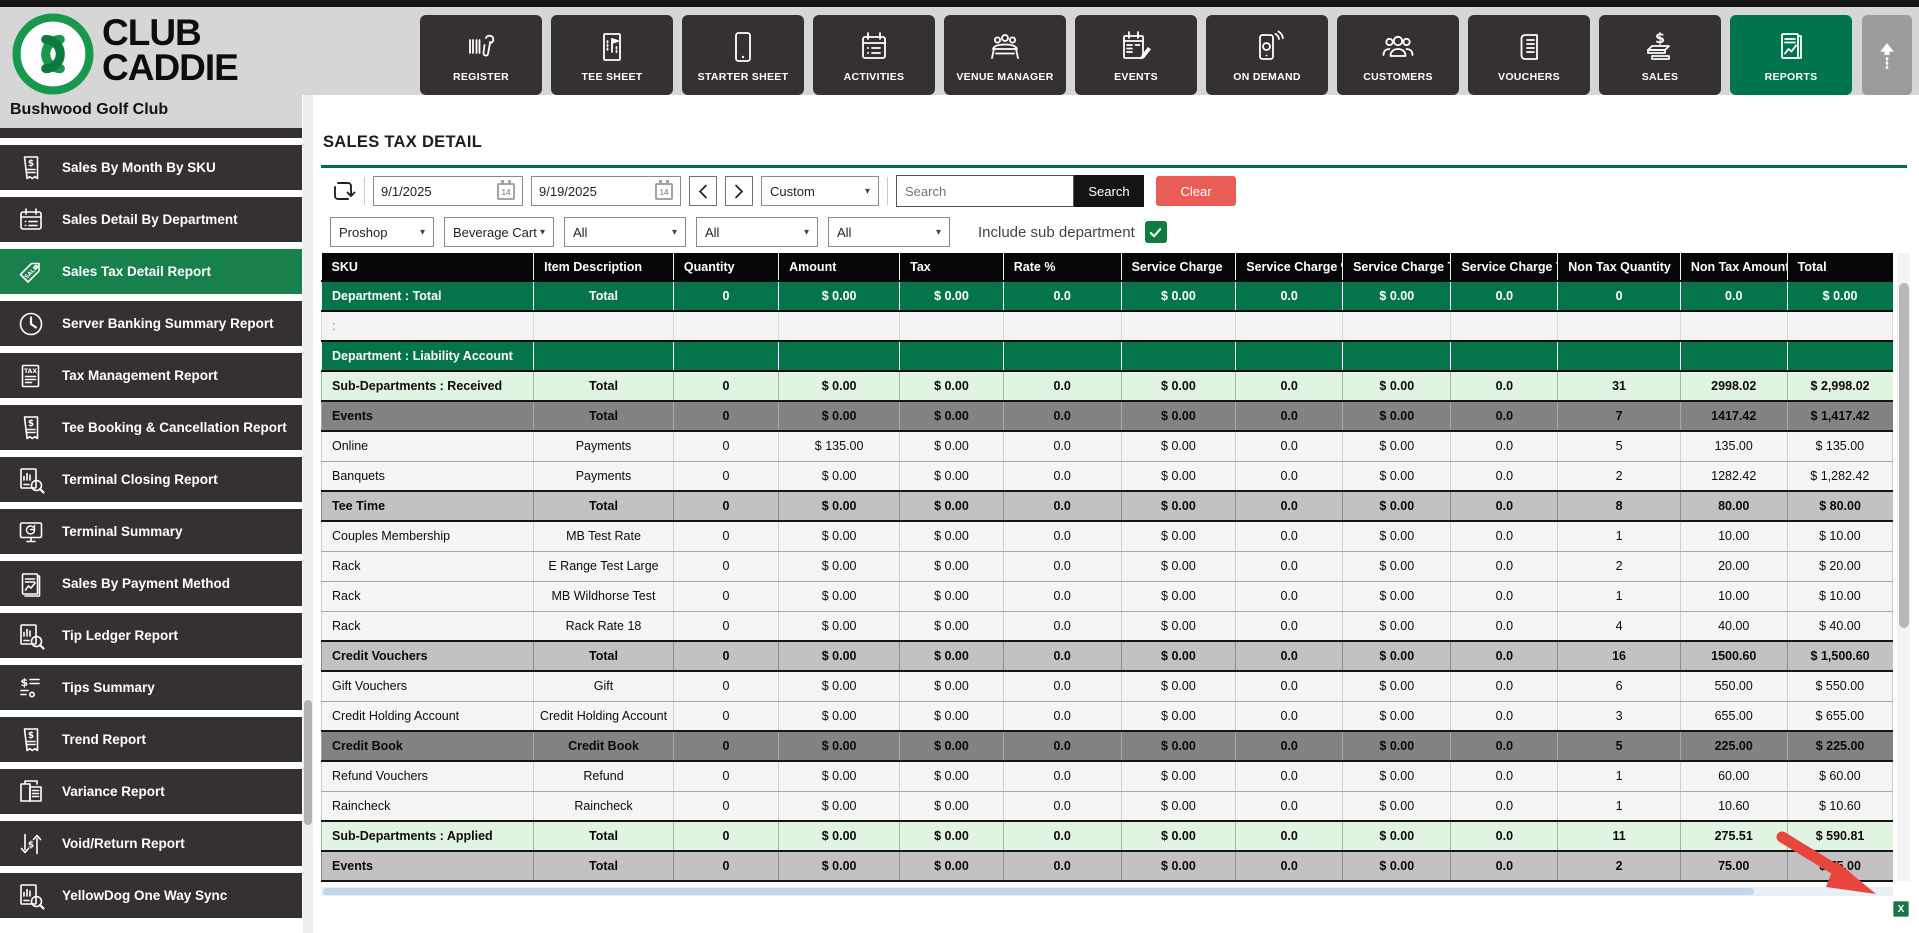 The width and height of the screenshot is (1919, 933). I want to click on sidebar-item-sales-by-month-by-sku: $ Sales By Month By SKU, so click(151, 167).